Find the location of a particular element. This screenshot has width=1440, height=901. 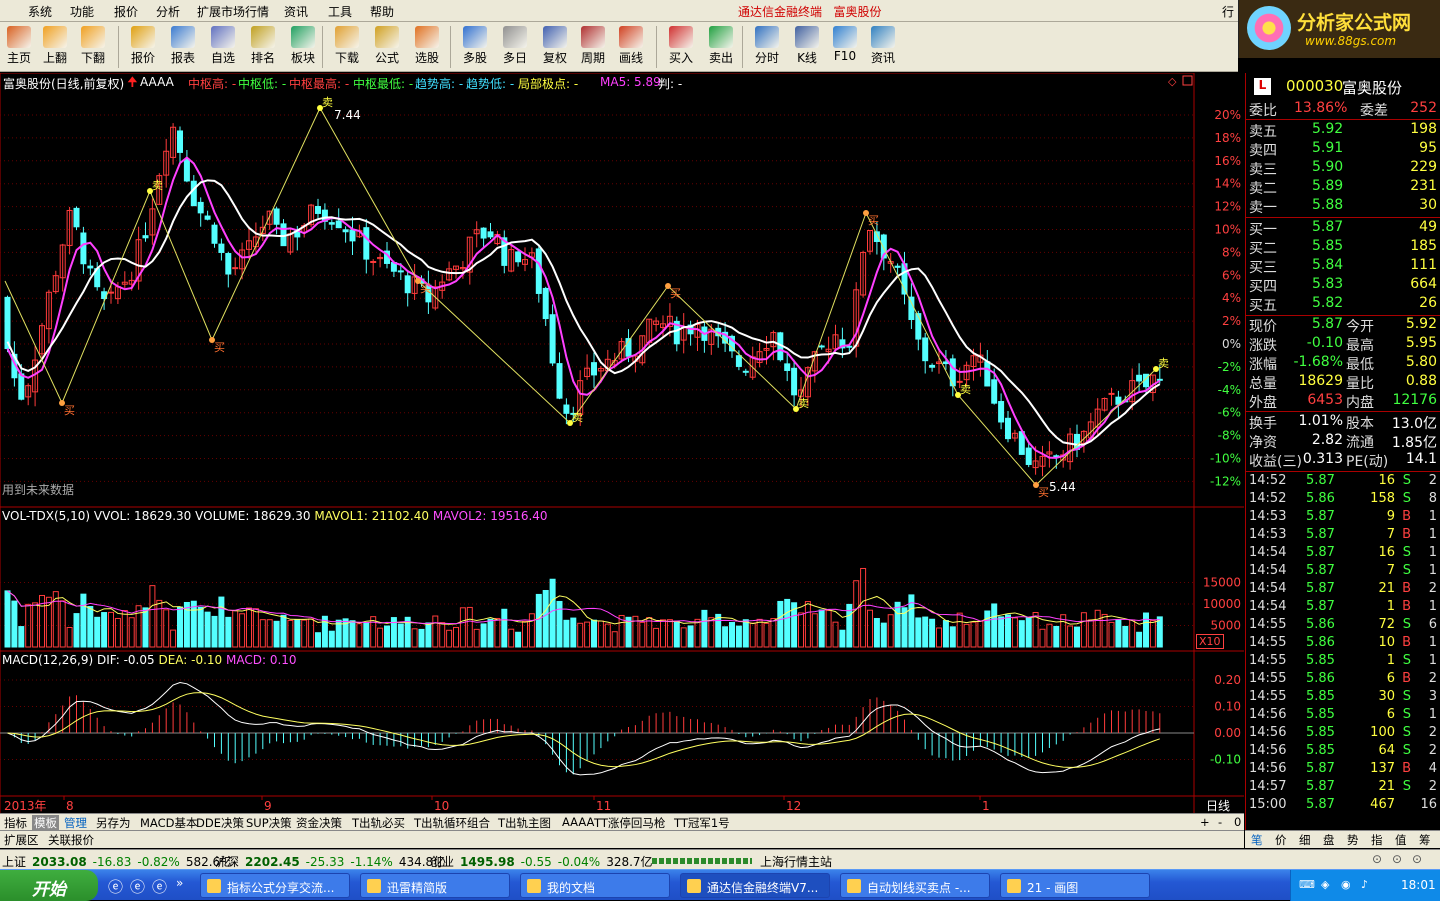

quote-tab-1: 笔 is located at coordinates (1257, 840).